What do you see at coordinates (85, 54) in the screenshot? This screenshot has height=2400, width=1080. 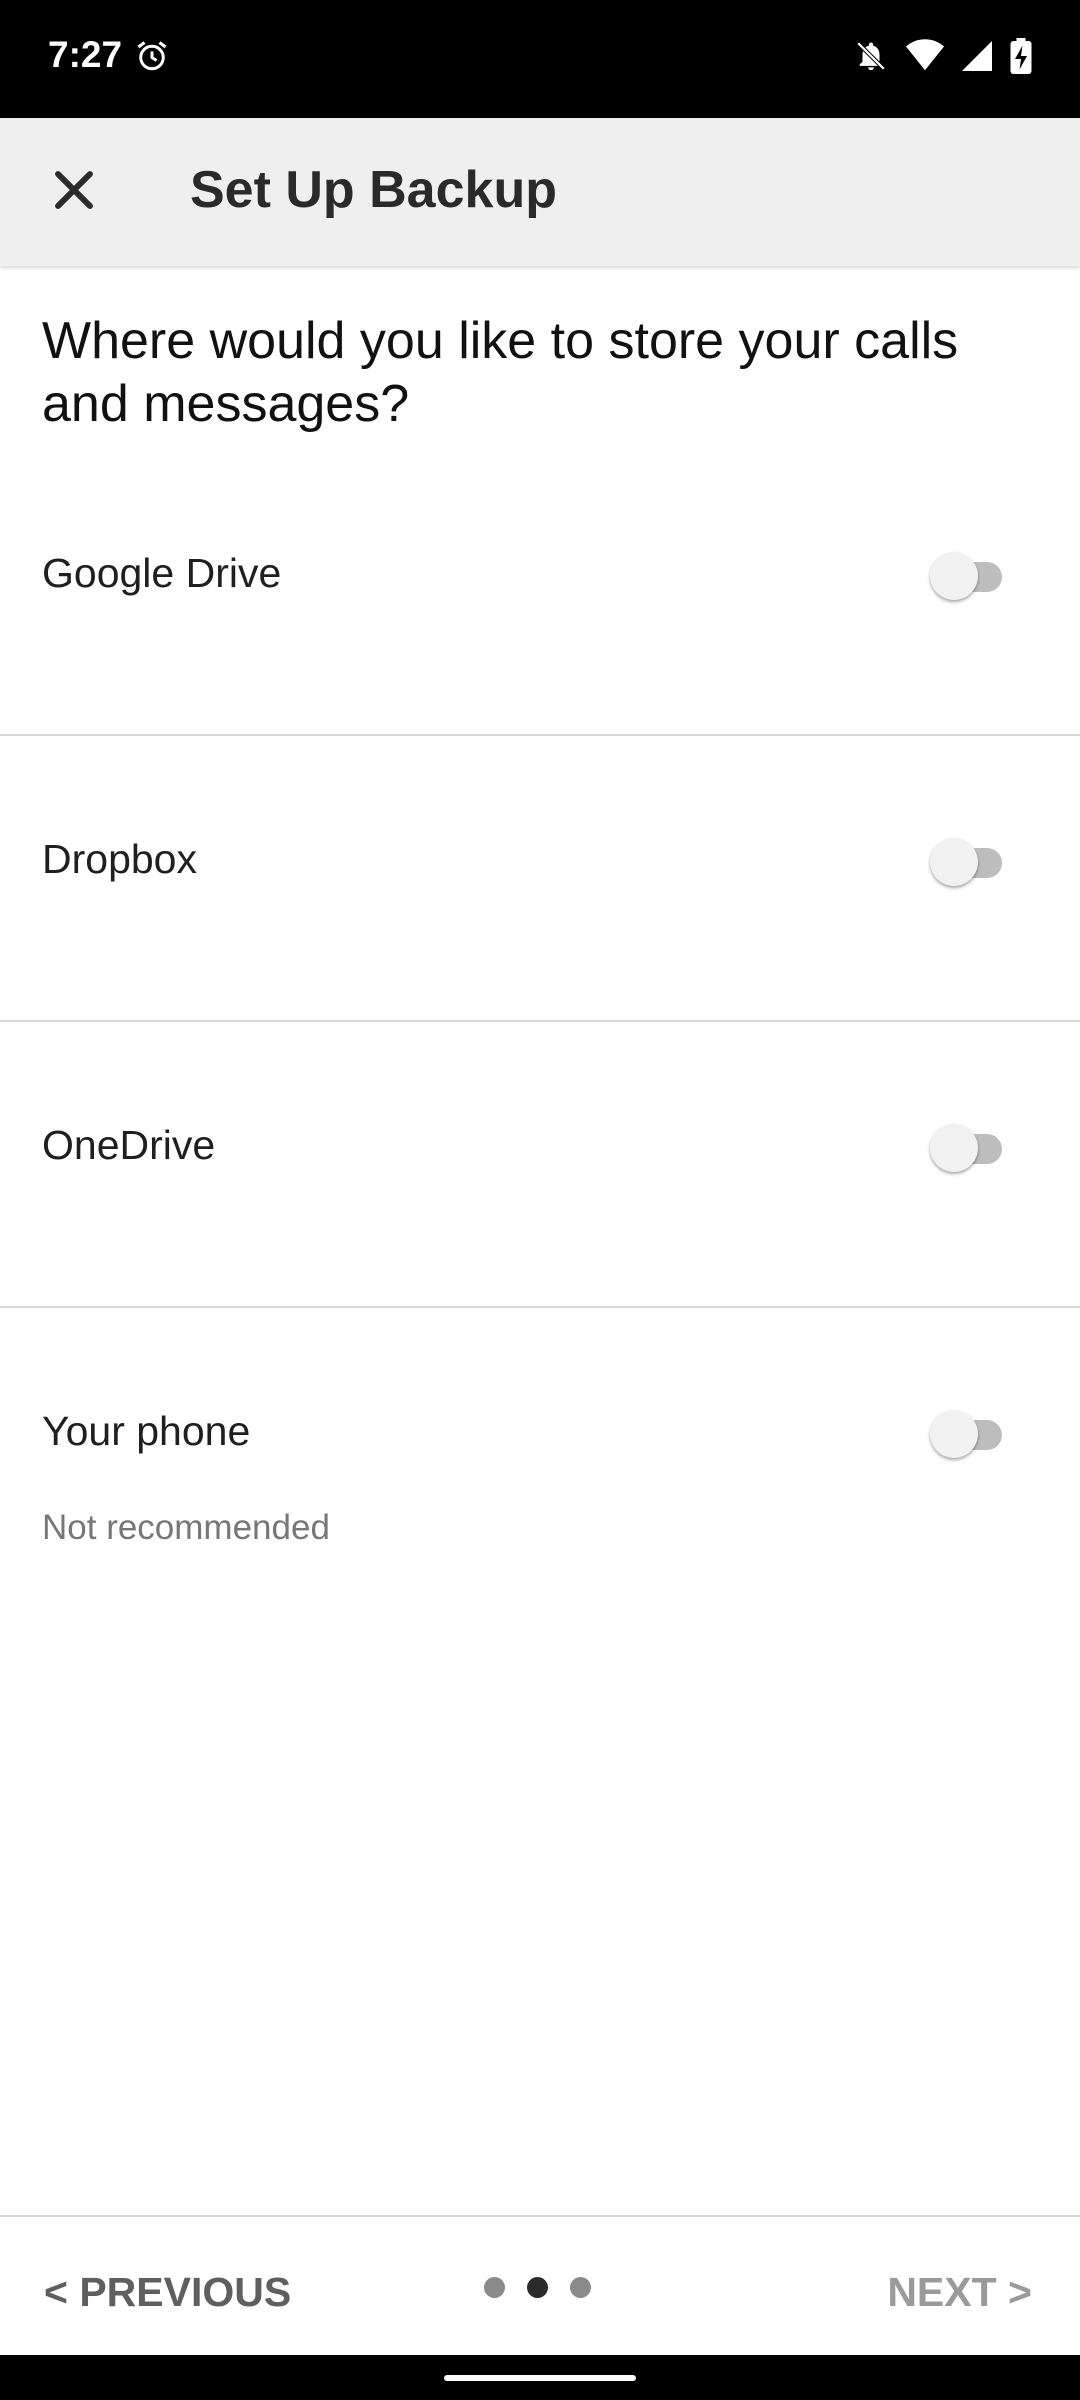 I see `status-time: 7:27` at bounding box center [85, 54].